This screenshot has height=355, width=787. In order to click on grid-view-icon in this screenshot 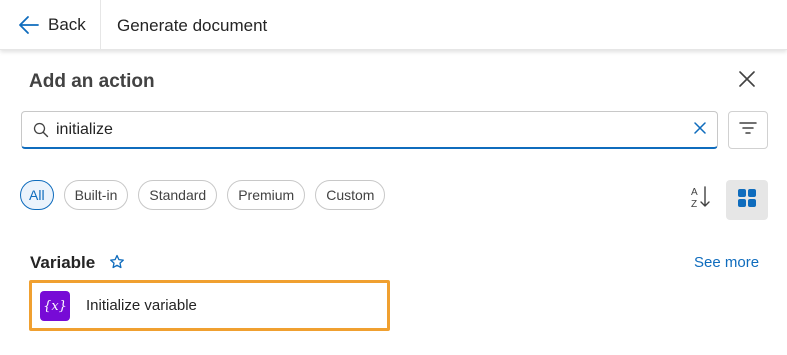, I will do `click(747, 200)`.